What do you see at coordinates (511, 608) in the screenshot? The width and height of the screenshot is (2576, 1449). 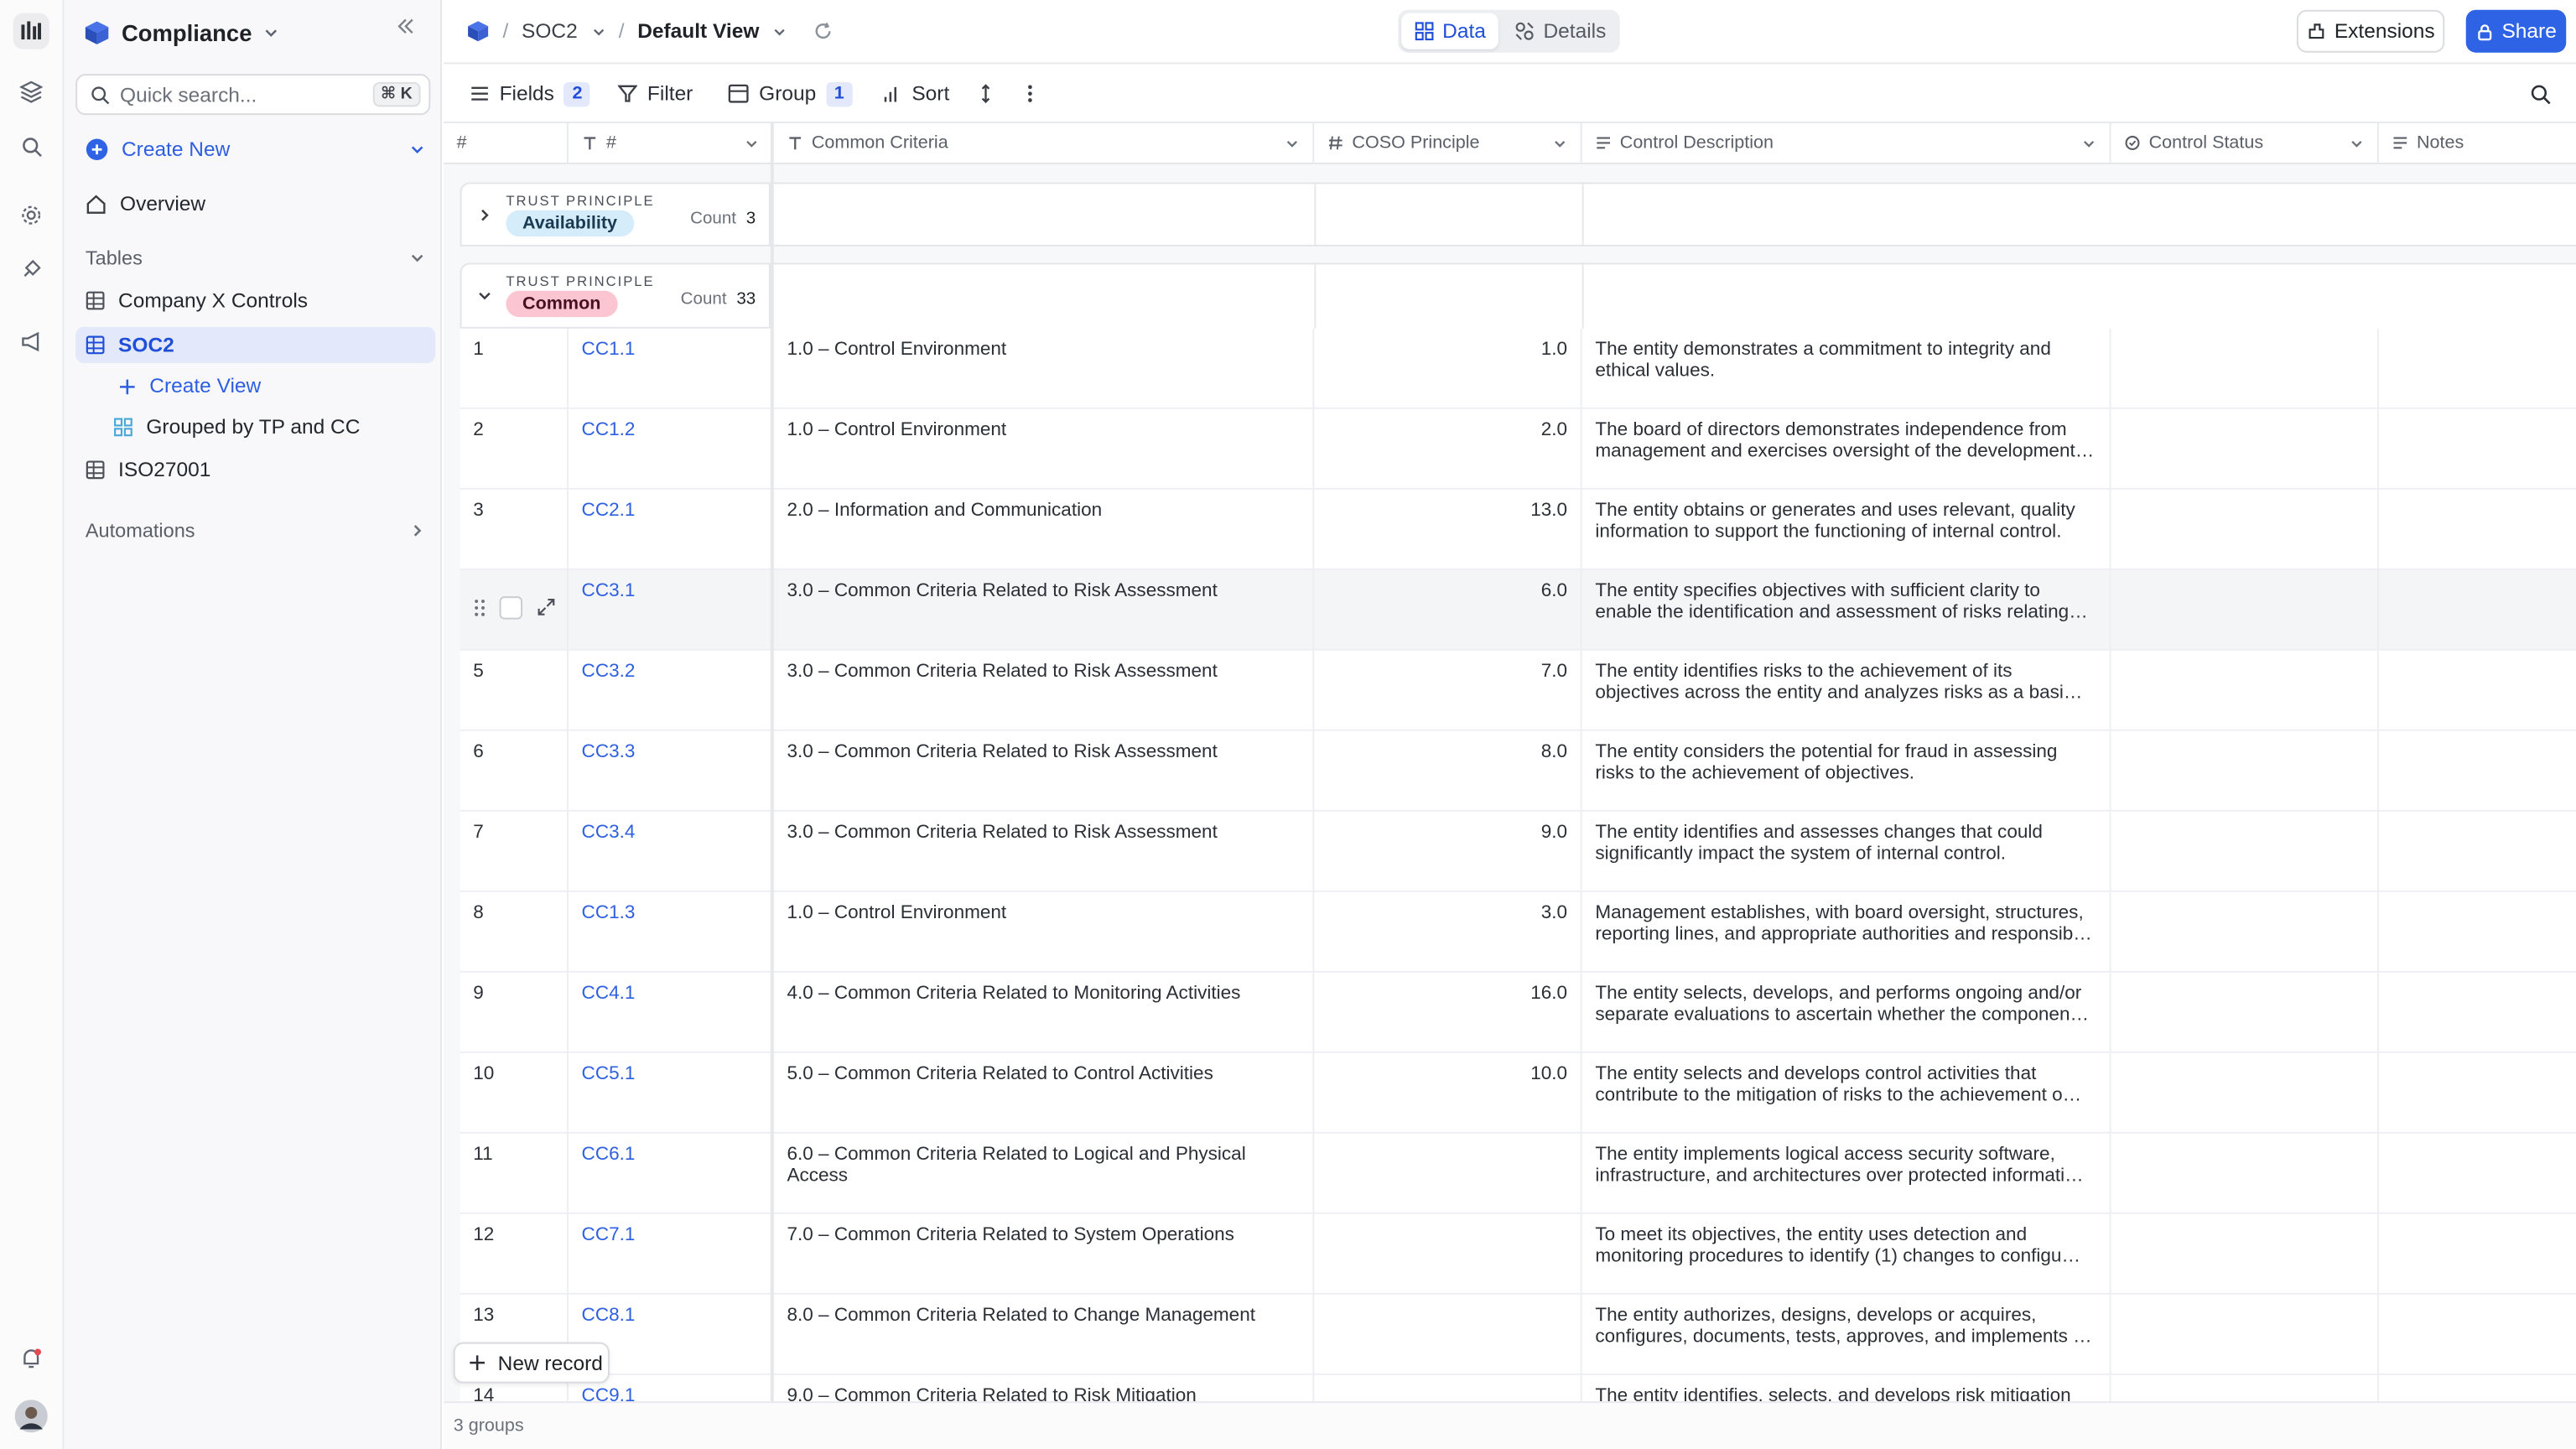 I see `row-checkbox` at bounding box center [511, 608].